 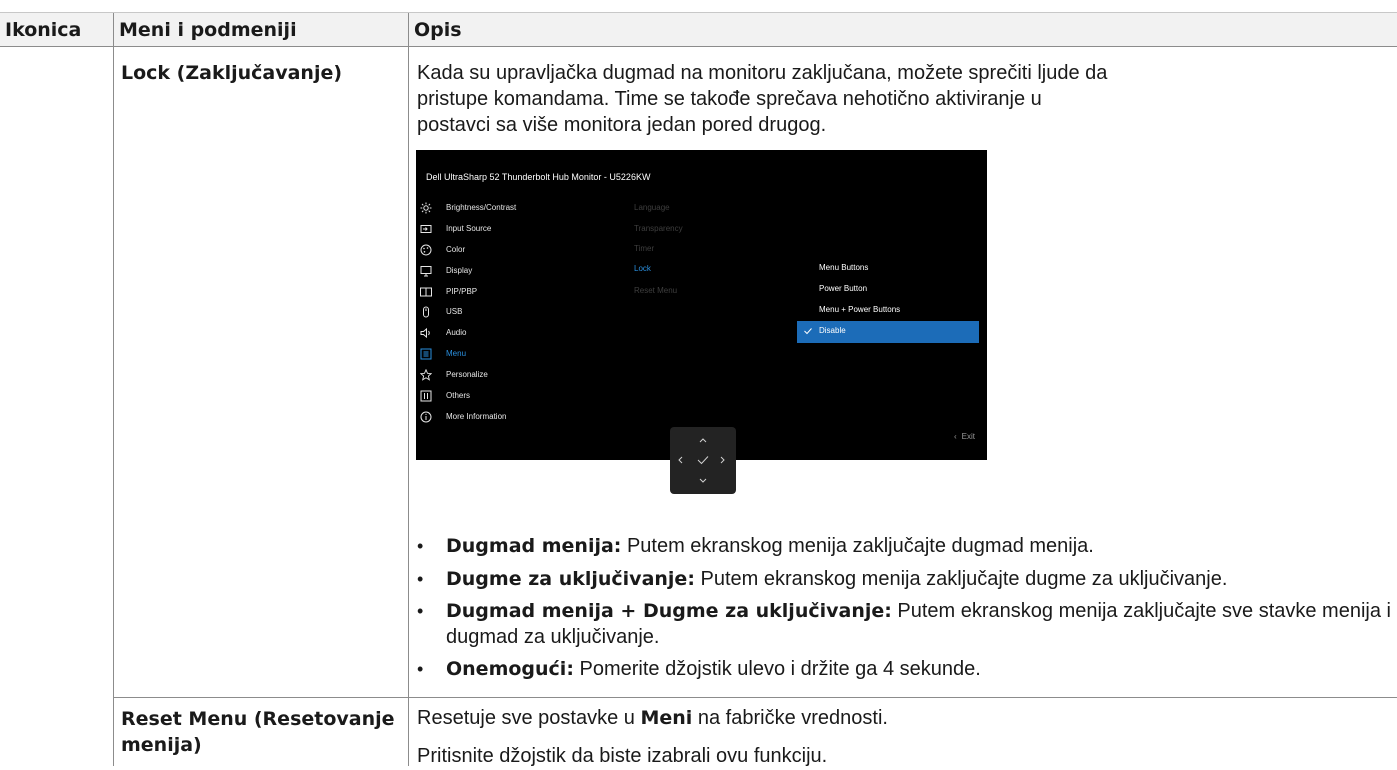 What do you see at coordinates (520, 212) in the screenshot?
I see `osd-item-brightness-contrast: Brightness/Contrast` at bounding box center [520, 212].